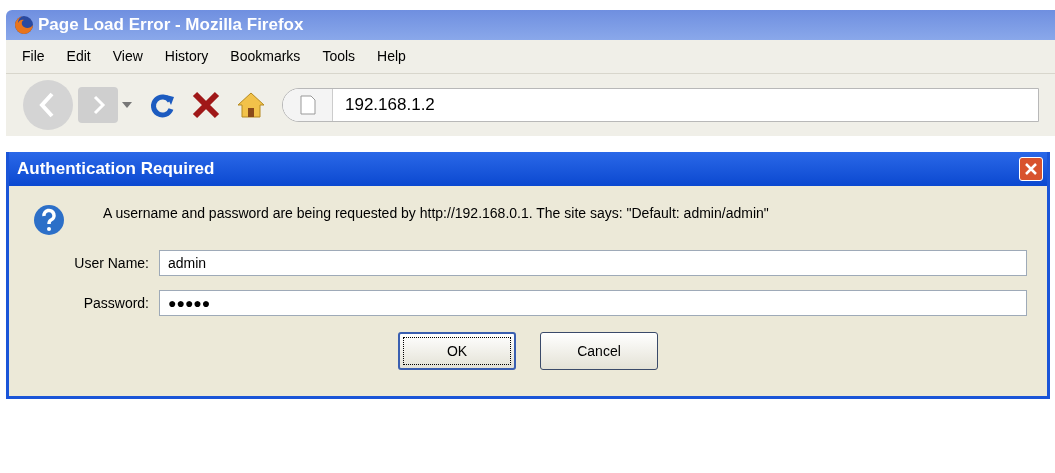 This screenshot has width=1055, height=473. Describe the element at coordinates (265, 56) in the screenshot. I see `menu-item: Bookmarks` at that location.